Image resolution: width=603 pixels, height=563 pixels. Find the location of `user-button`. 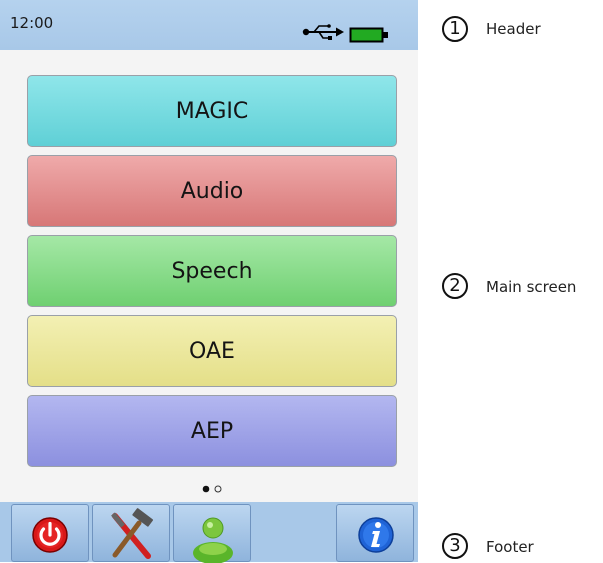

user-button is located at coordinates (212, 533).